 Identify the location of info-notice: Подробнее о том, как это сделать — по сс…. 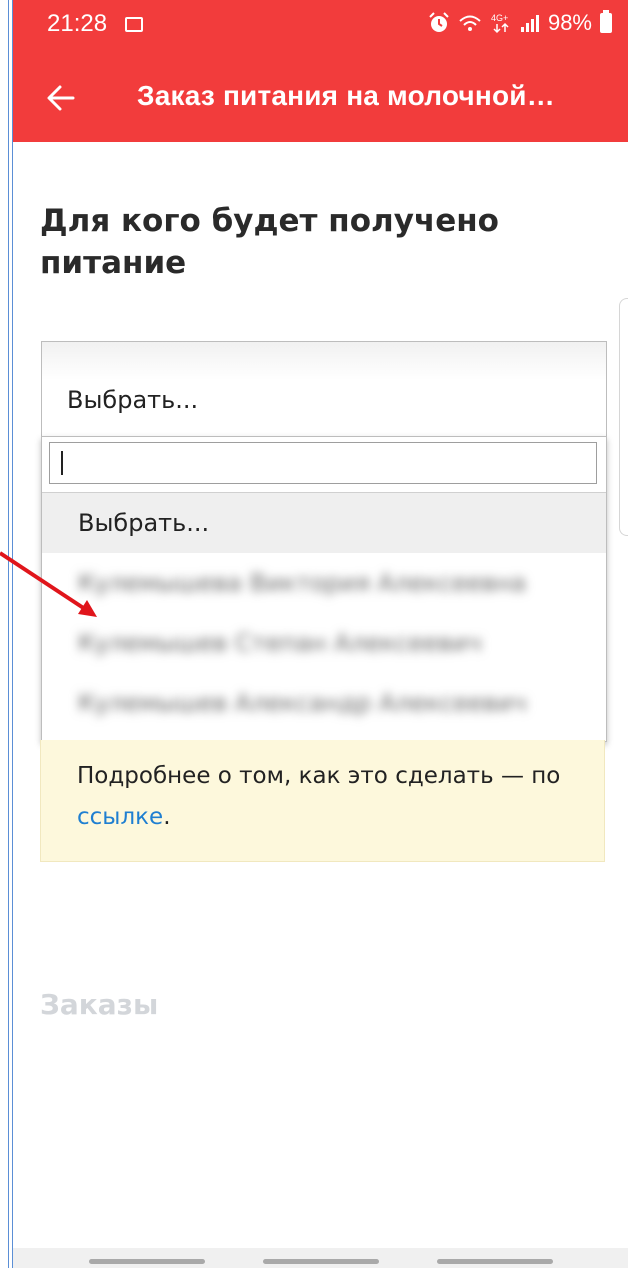
(322, 801).